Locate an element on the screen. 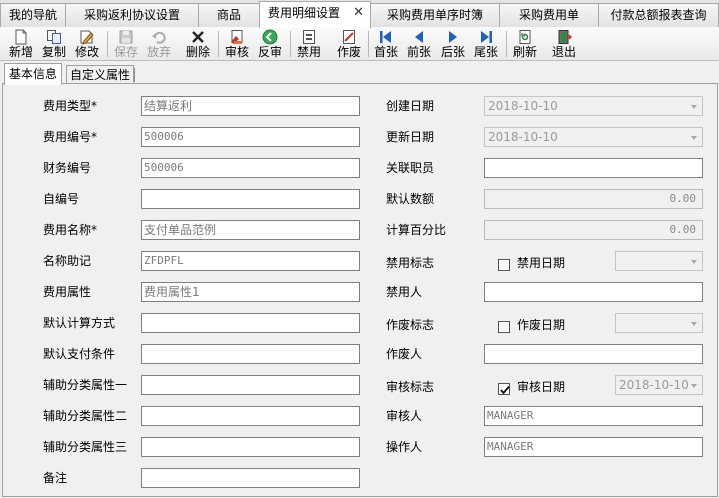  void-flag-checkbox is located at coordinates (504, 327).